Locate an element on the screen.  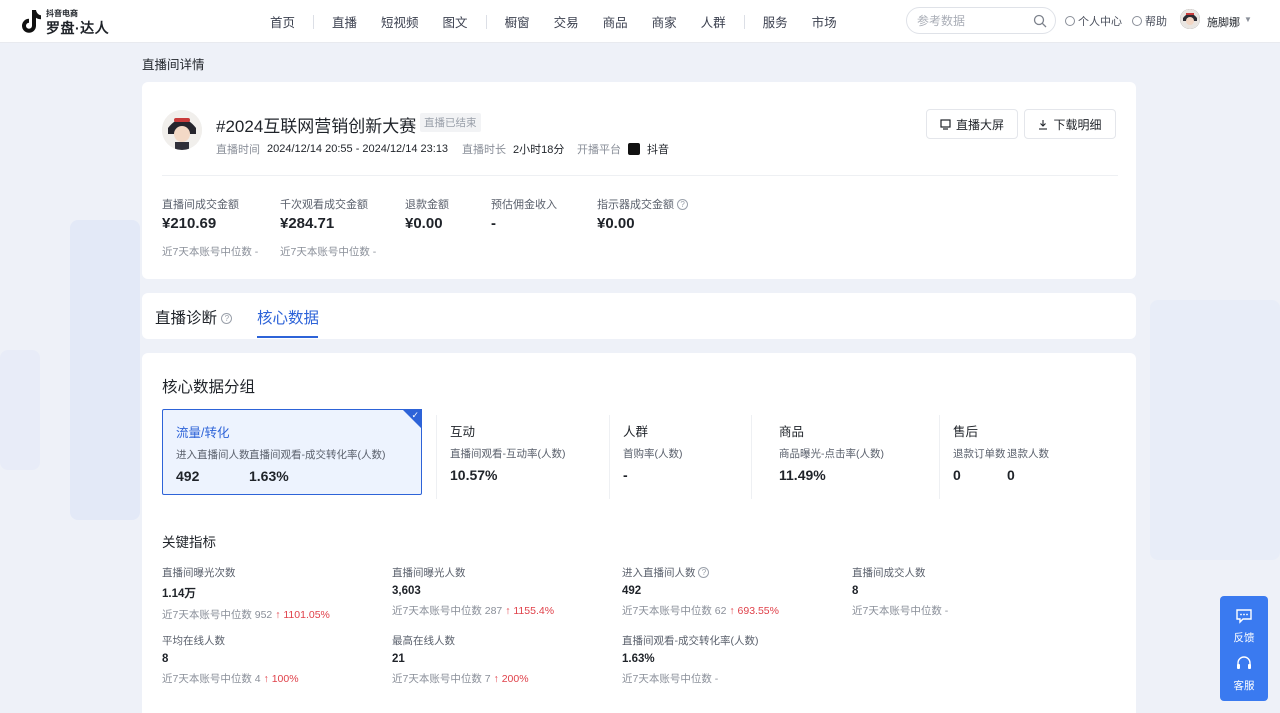
headset-icon is located at coordinates (1244, 662).